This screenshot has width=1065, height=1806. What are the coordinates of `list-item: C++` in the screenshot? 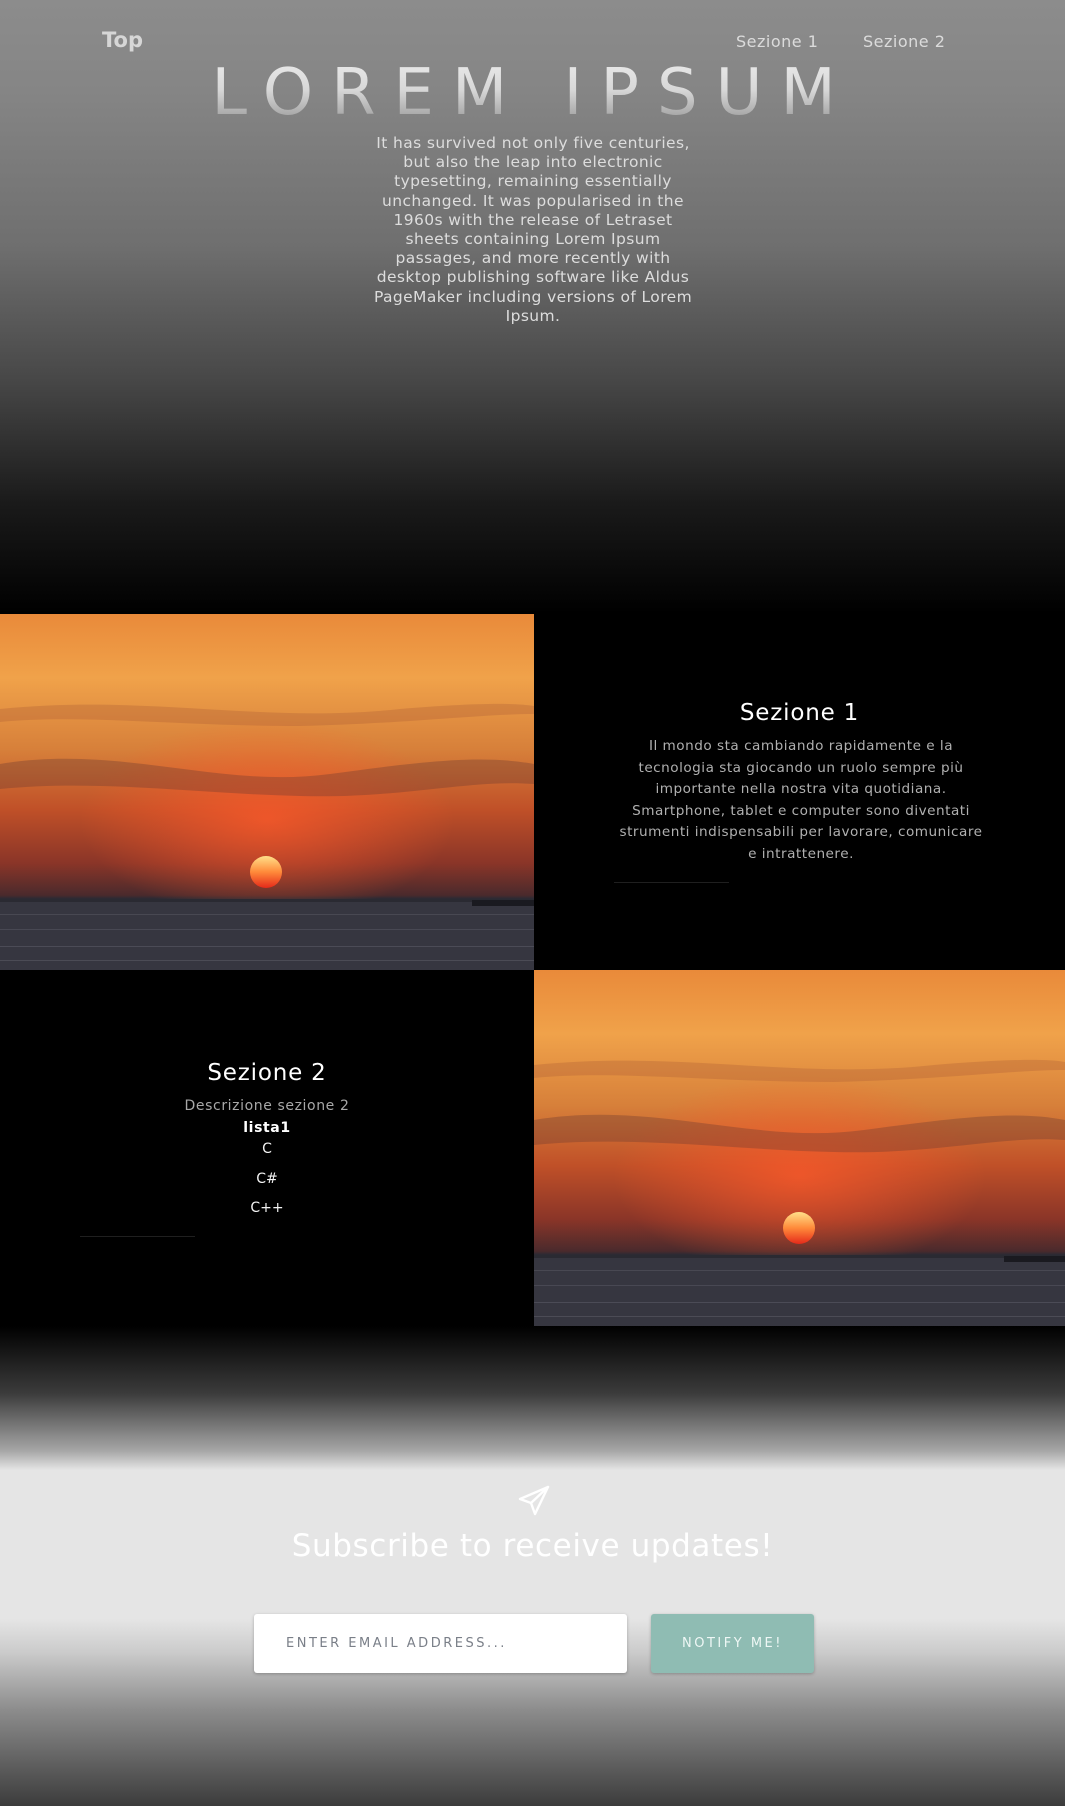 It's located at (267, 1208).